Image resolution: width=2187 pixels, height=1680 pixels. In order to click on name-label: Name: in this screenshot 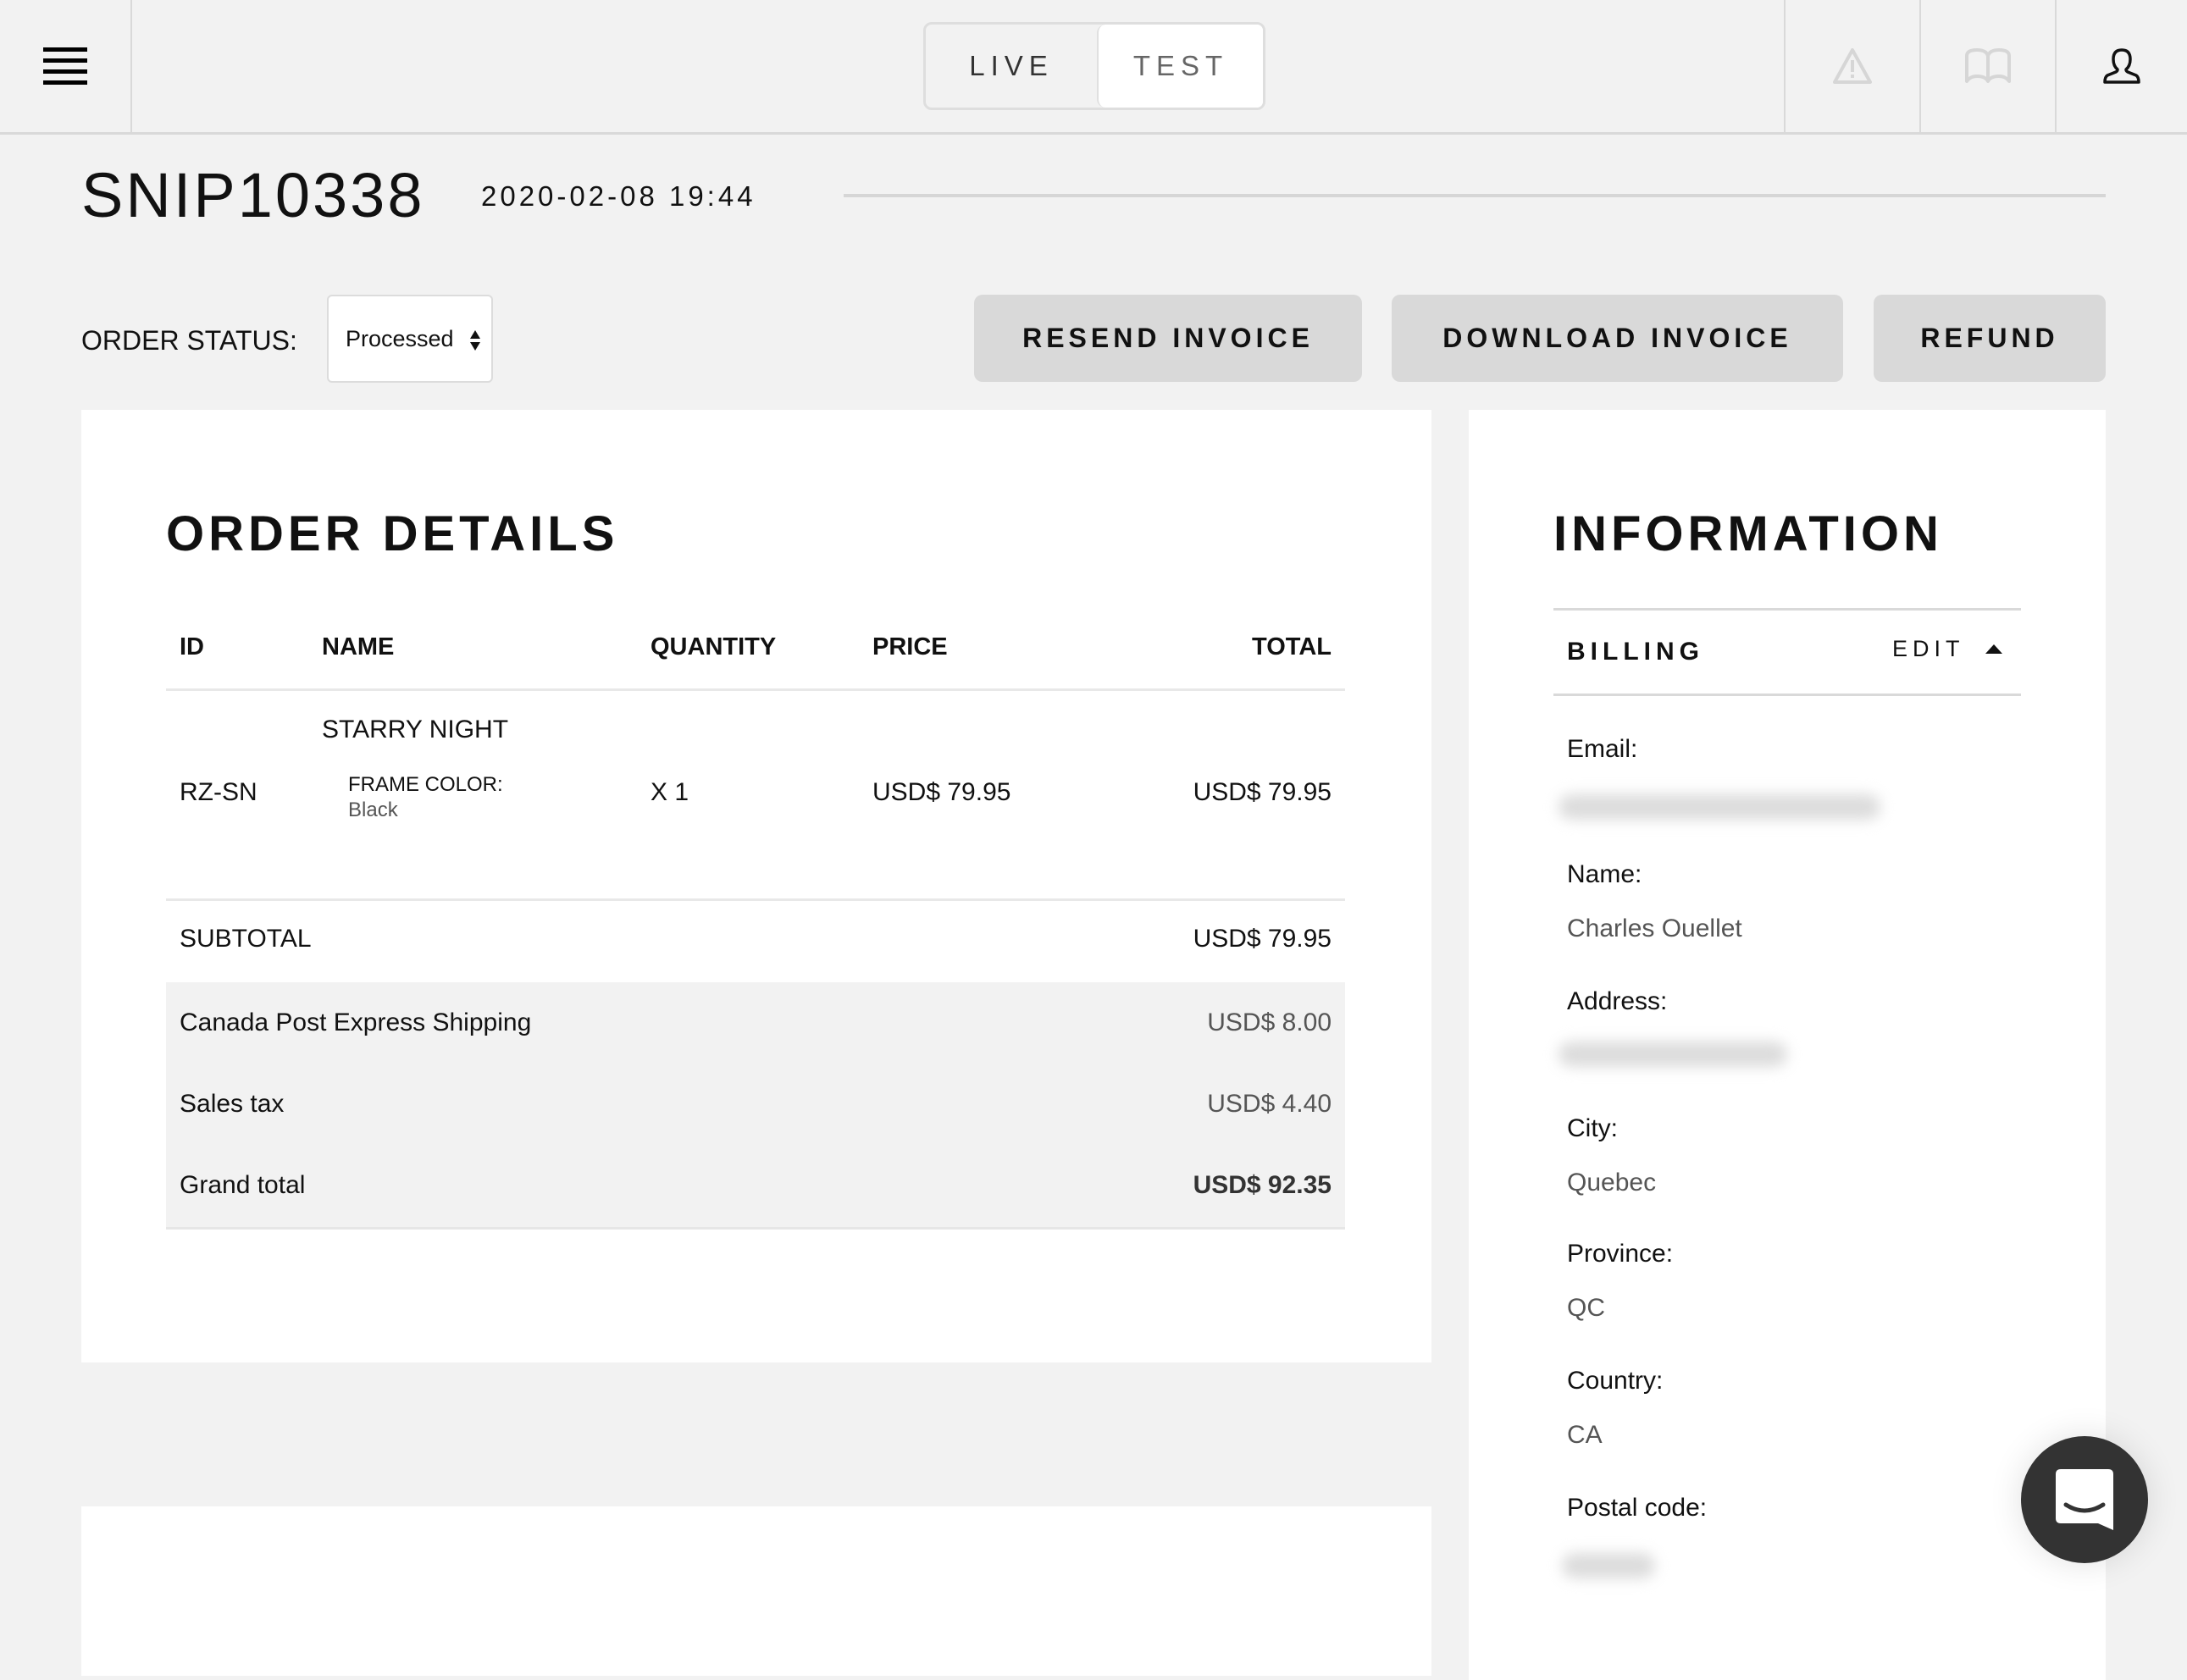, I will do `click(1604, 874)`.